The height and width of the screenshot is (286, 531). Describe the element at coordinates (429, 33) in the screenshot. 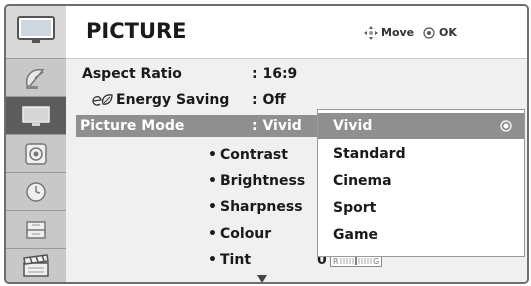

I see `ok-button-icon` at that location.